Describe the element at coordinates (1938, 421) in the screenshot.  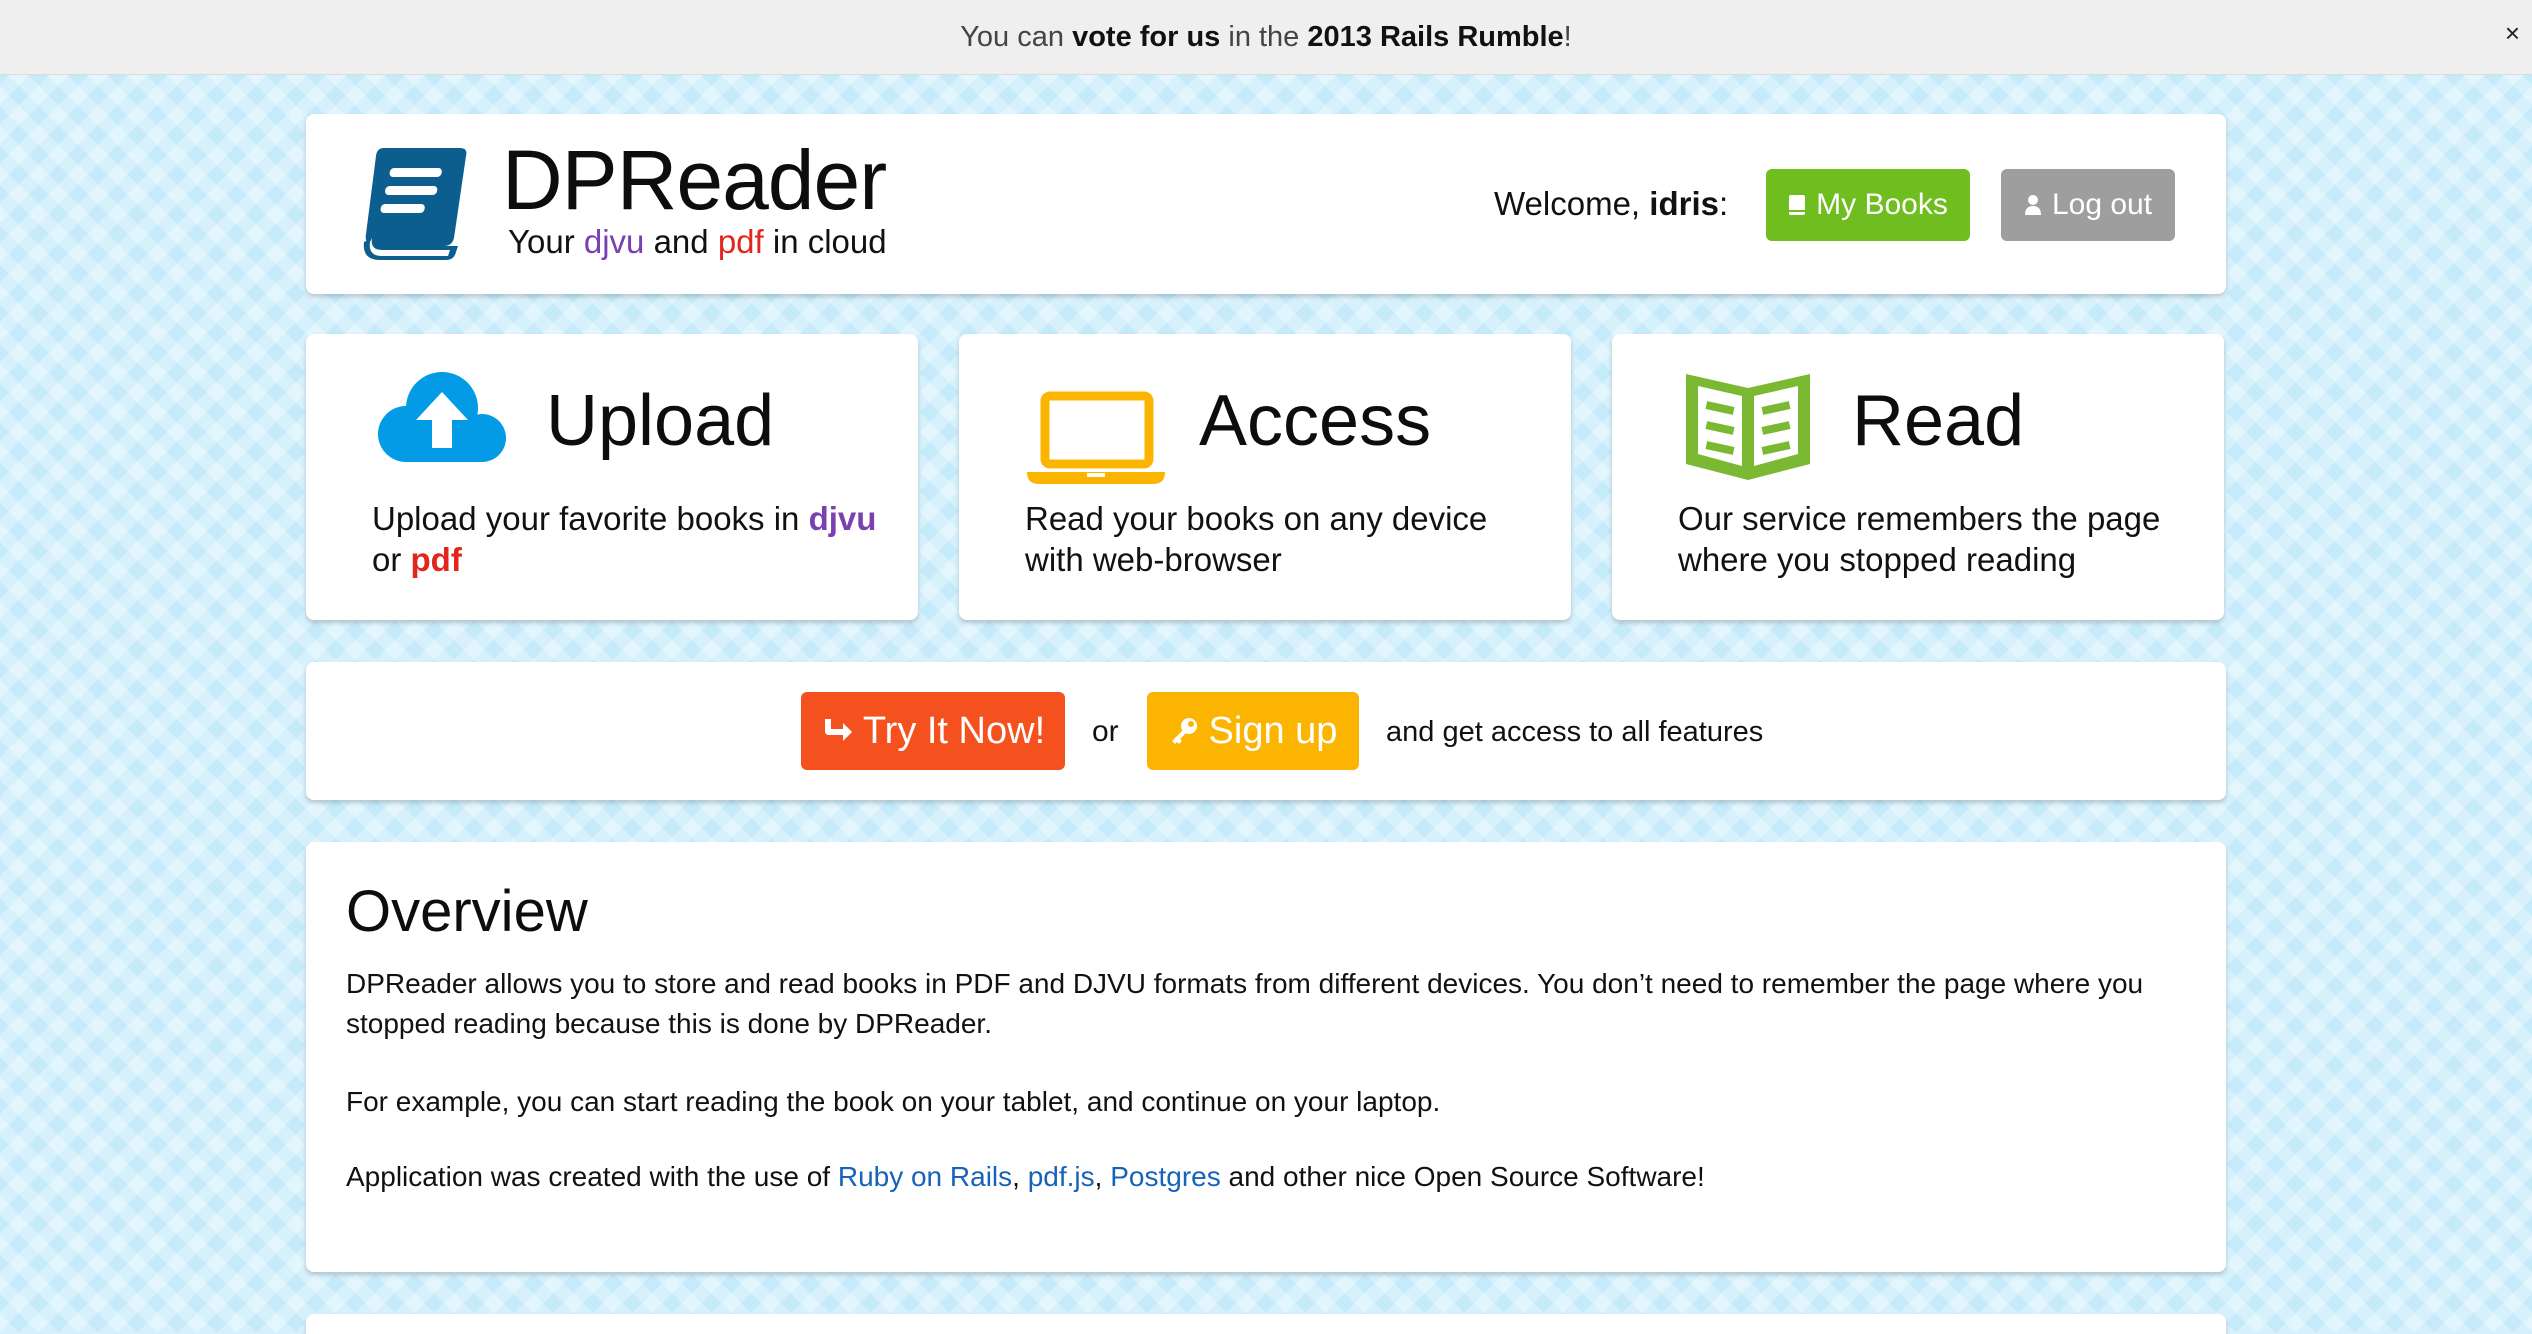
I see `feature-read-title: Read` at that location.